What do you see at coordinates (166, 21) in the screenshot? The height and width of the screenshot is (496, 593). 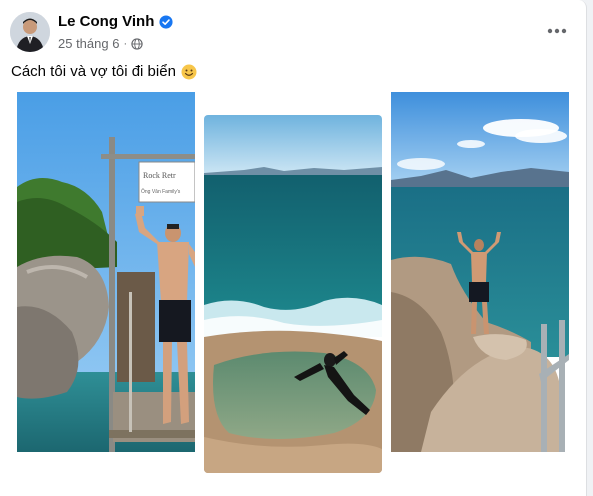 I see `verified-badge-icon` at bounding box center [166, 21].